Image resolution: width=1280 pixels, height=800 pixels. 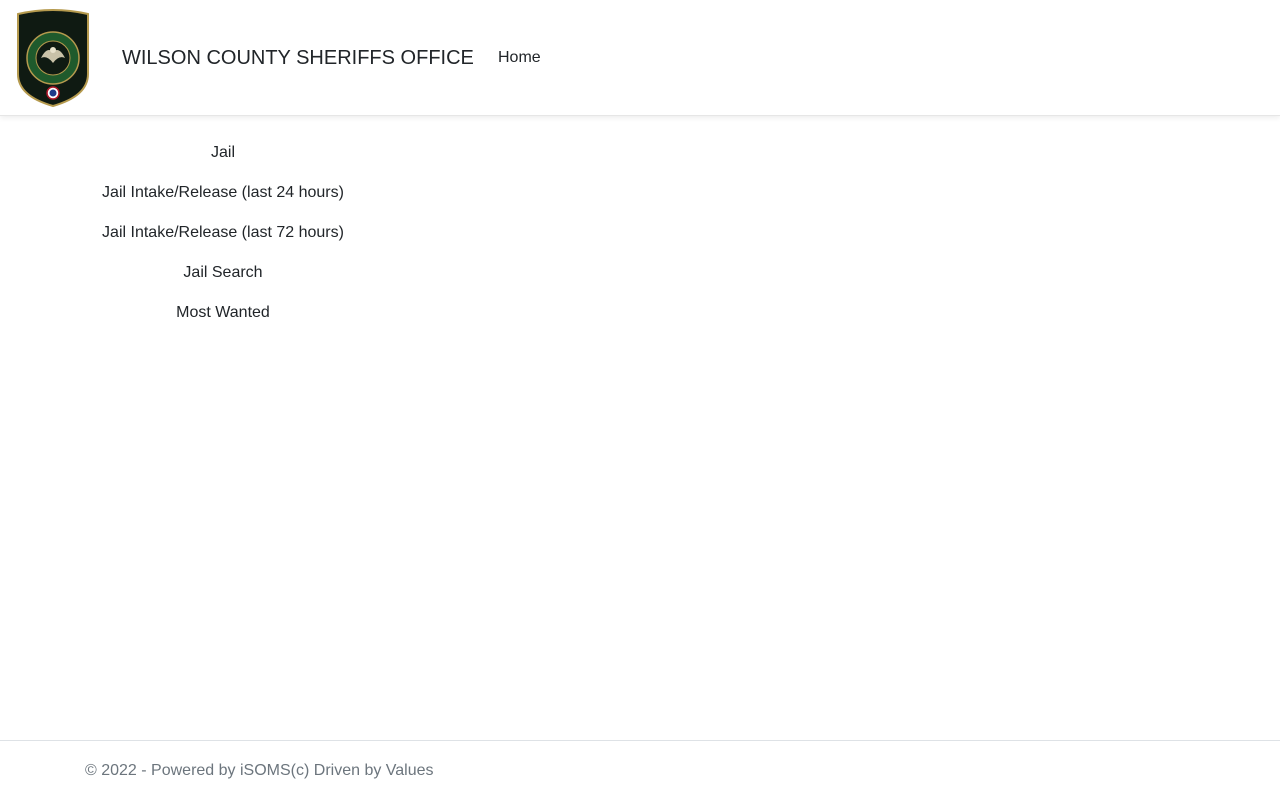 I want to click on brand-title: WILSON COUNTY SHERIFFS OFFICE, so click(x=298, y=58).